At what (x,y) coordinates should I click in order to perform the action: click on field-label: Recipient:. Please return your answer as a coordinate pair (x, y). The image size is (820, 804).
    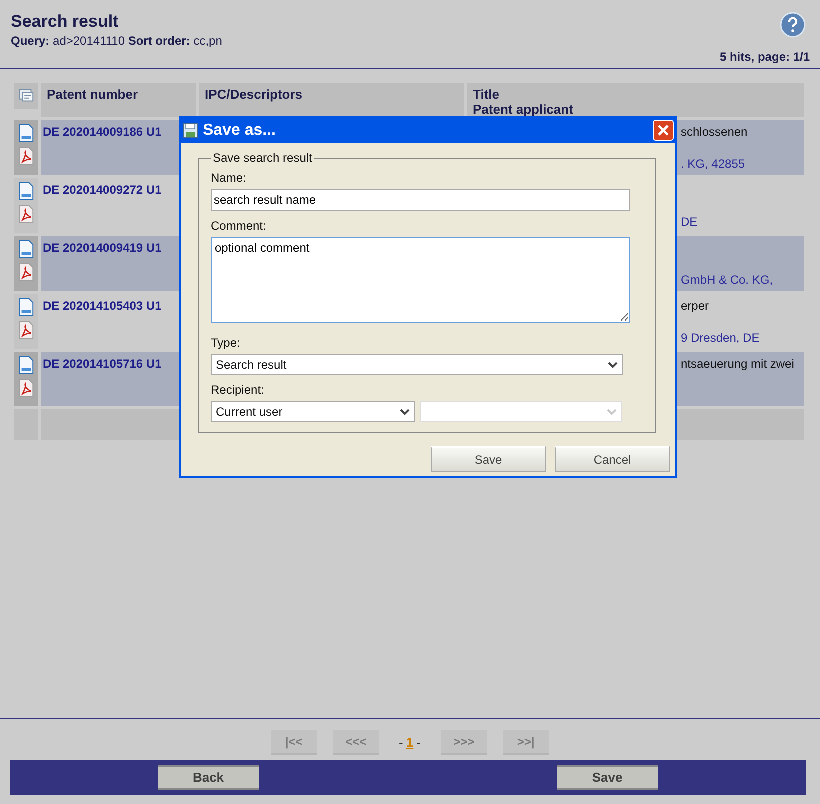
    Looking at the image, I should click on (238, 390).